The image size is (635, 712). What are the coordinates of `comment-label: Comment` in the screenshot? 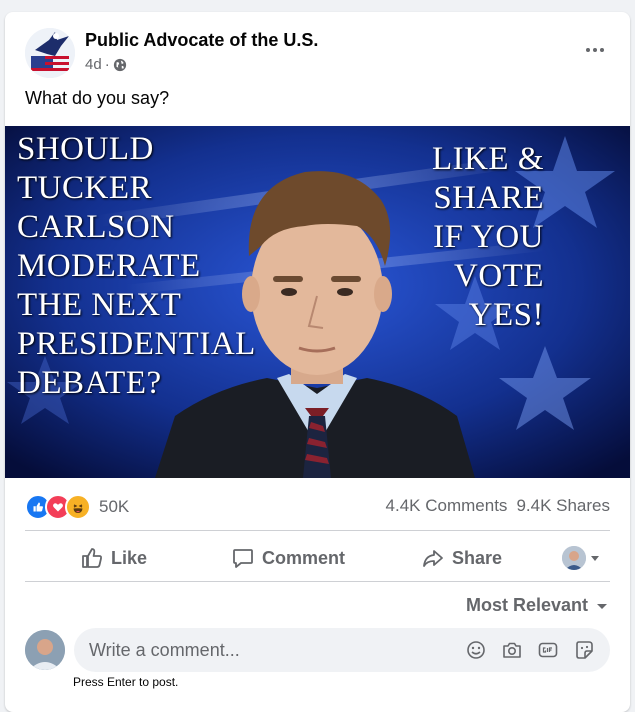 It's located at (304, 557).